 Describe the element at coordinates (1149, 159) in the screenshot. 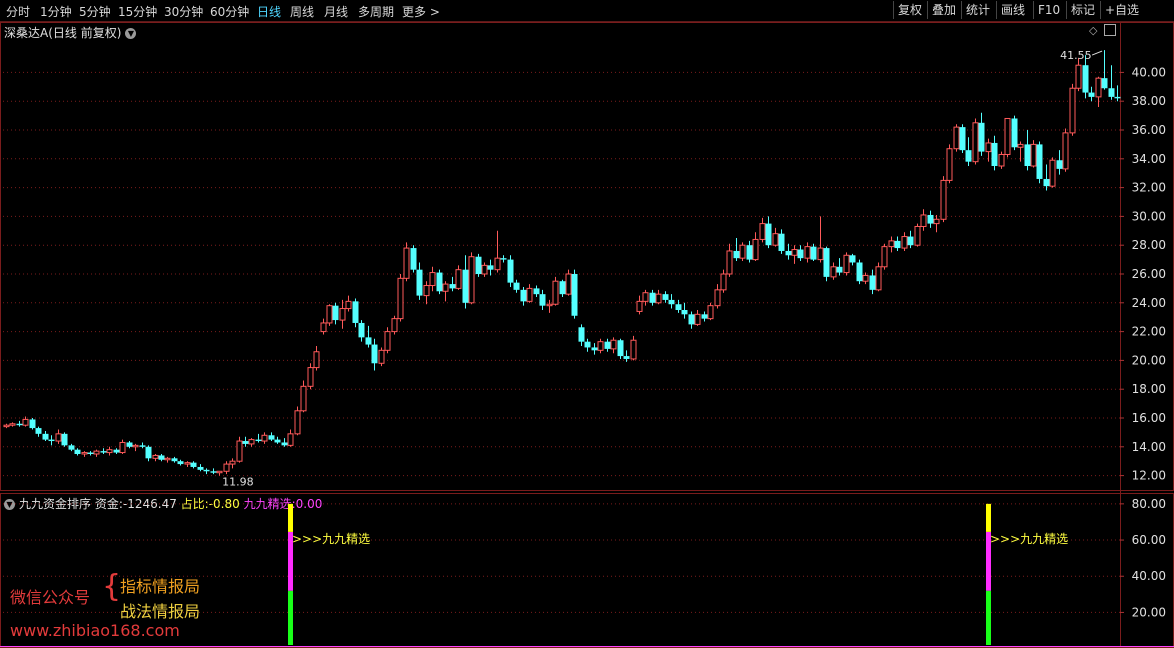

I see `y-tick-label: 34.00` at that location.